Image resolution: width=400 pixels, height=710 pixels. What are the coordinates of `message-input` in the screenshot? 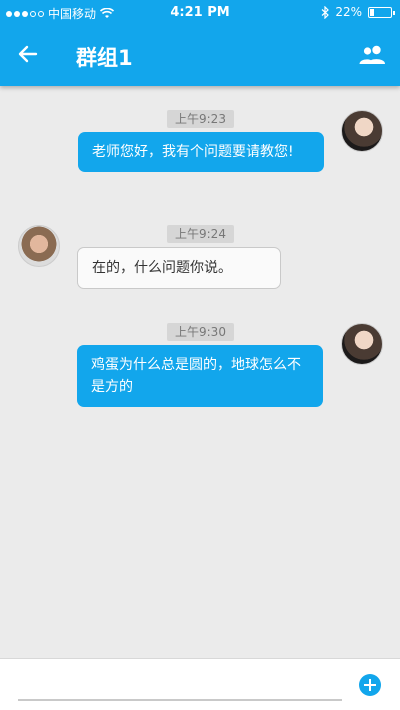 It's located at (180, 683).